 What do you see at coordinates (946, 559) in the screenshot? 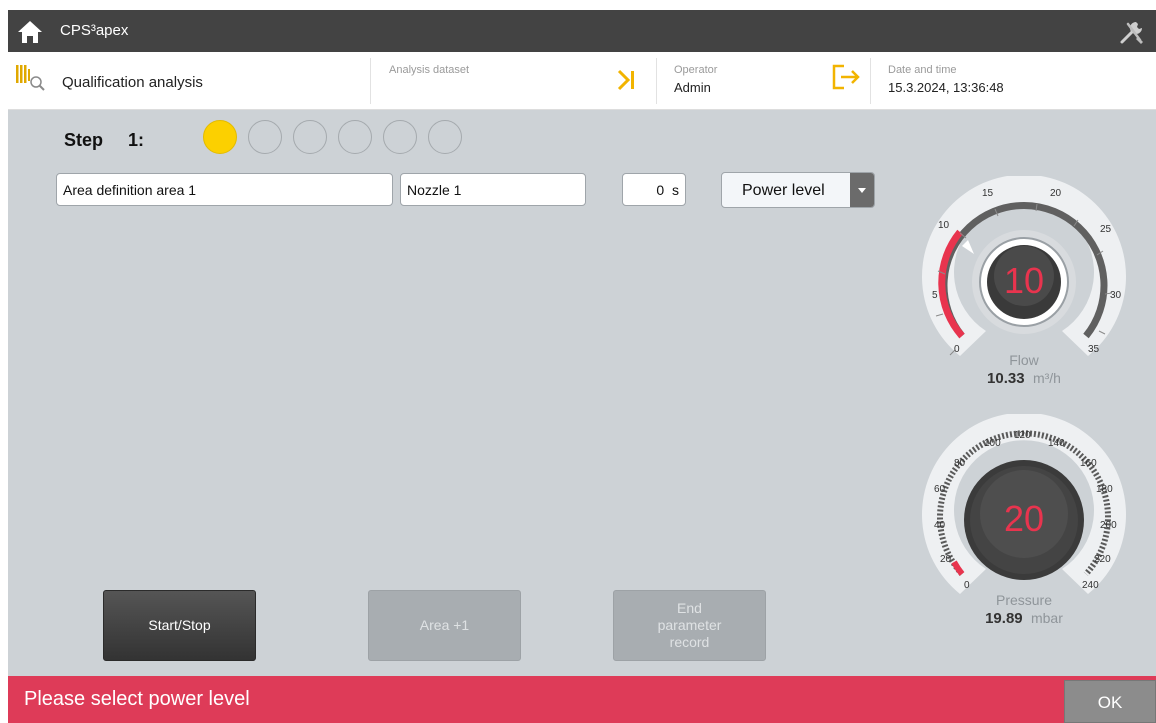
I see `pressure-tick-label: 20` at bounding box center [946, 559].